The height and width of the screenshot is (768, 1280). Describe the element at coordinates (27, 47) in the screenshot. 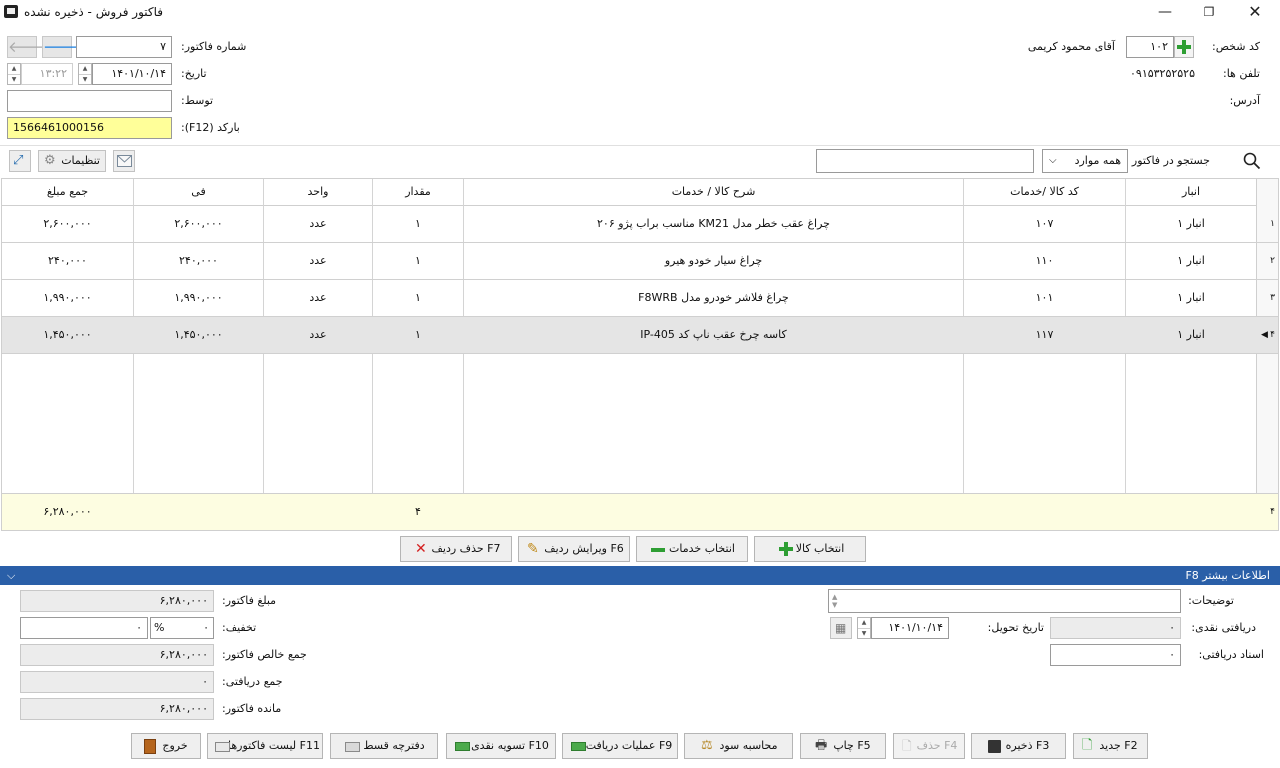

I see `previous-arrow-icon: 🡐` at that location.